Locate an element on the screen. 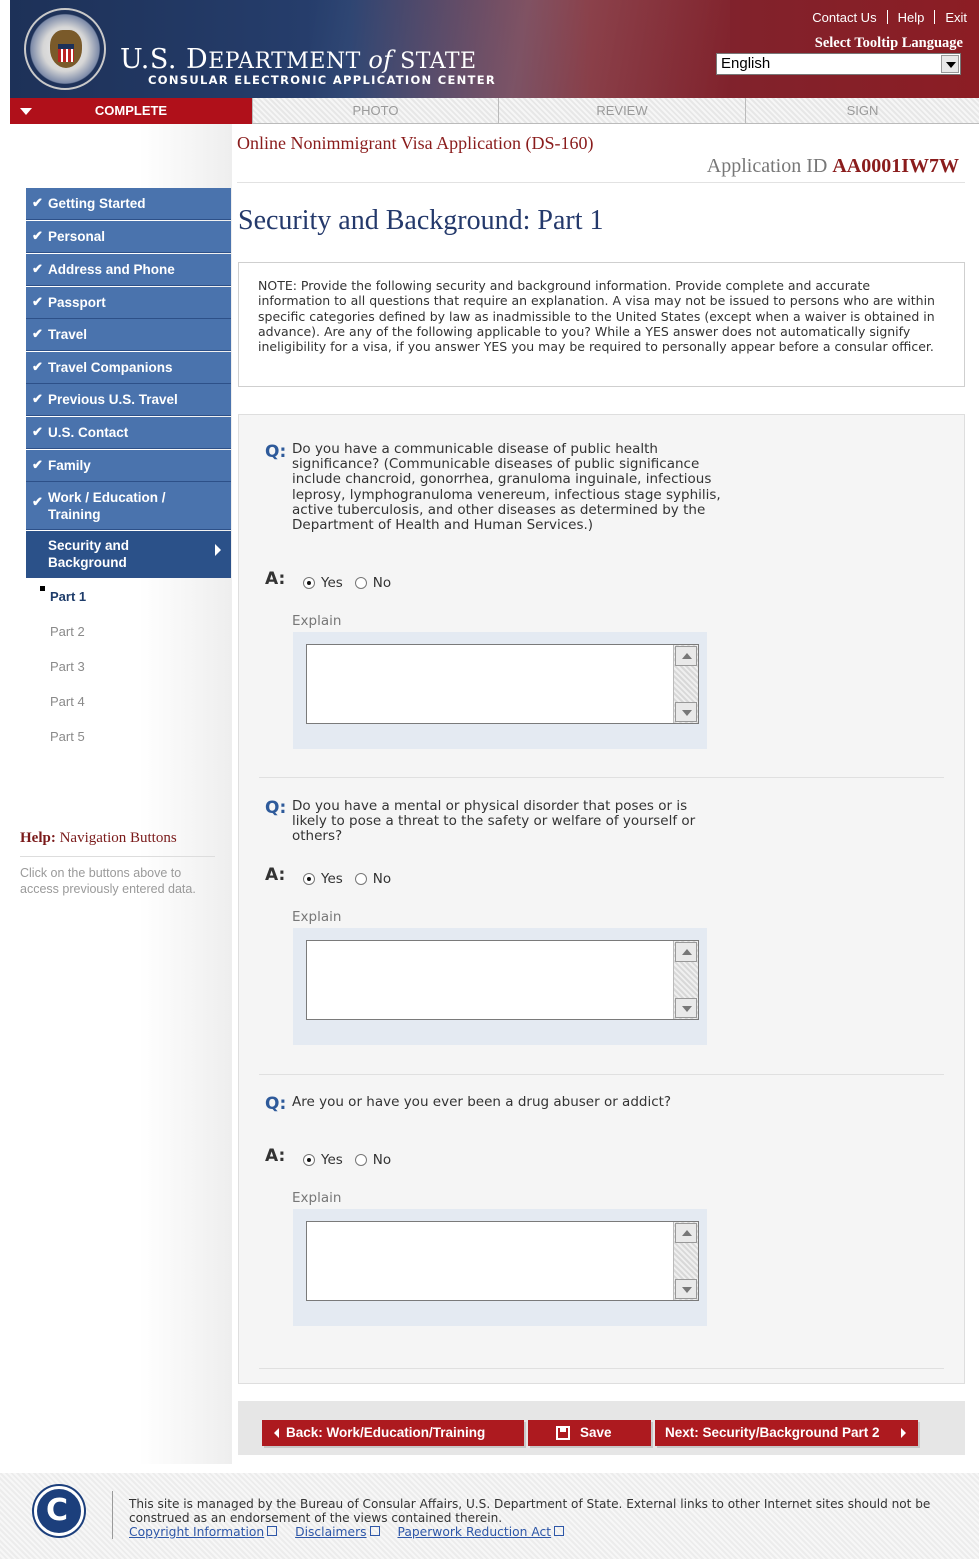 Image resolution: width=979 pixels, height=1559 pixels. step-review: REVIEW is located at coordinates (622, 111).